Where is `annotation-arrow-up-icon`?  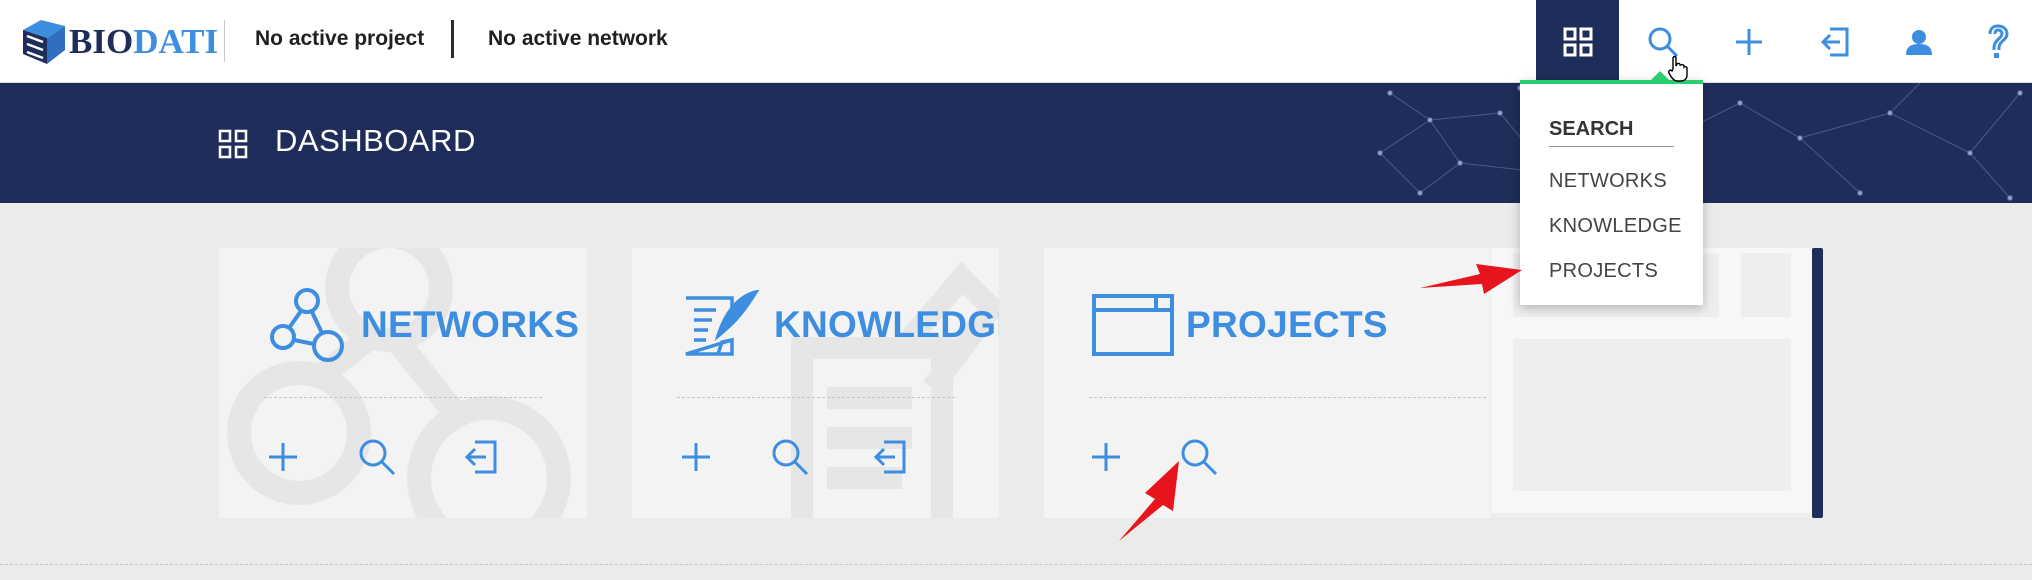
annotation-arrow-up-icon is located at coordinates (1149, 501).